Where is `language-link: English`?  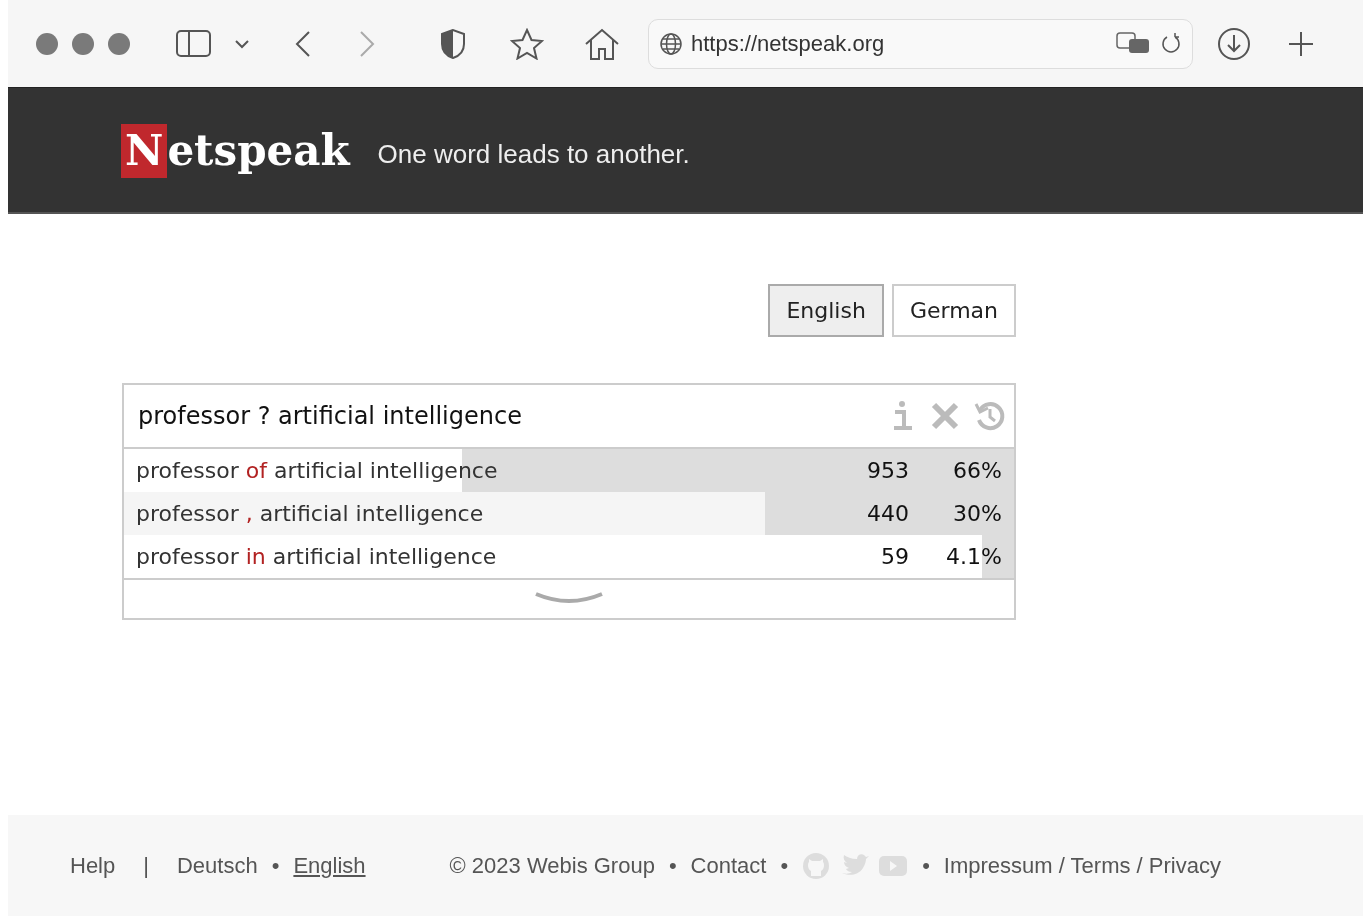 language-link: English is located at coordinates (329, 865).